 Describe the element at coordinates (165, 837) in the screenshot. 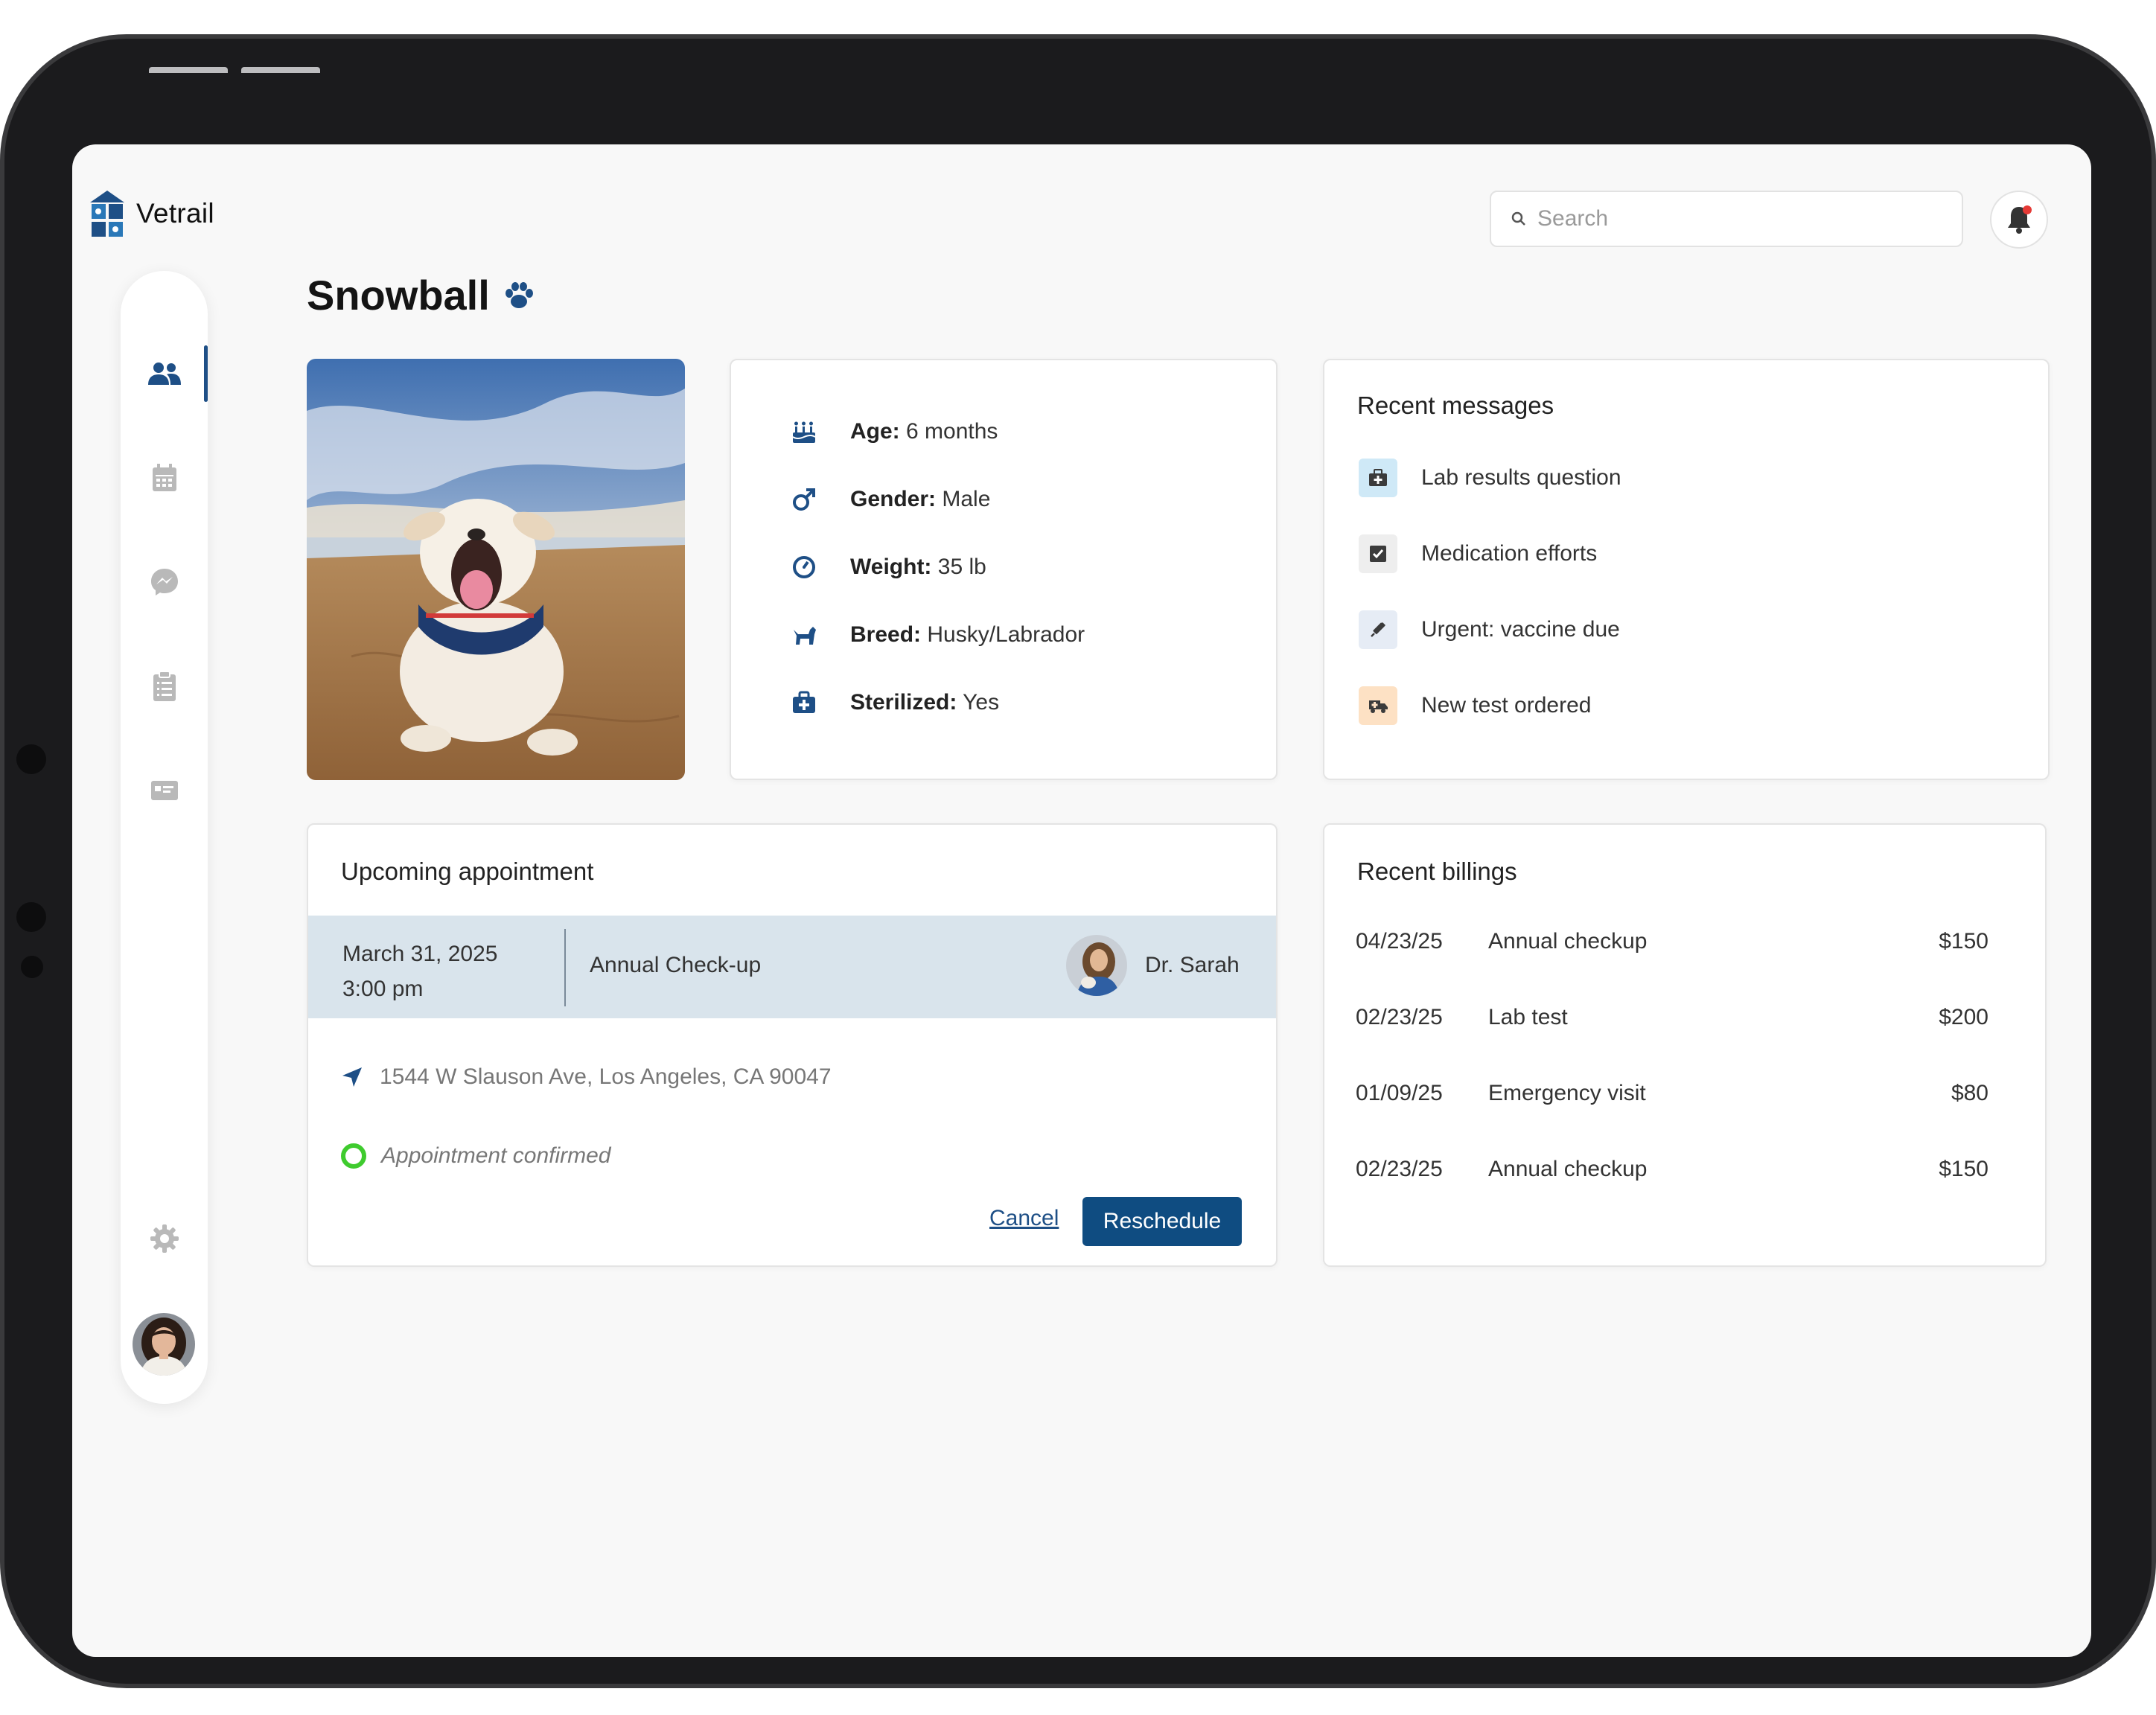

I see `sidebar` at that location.